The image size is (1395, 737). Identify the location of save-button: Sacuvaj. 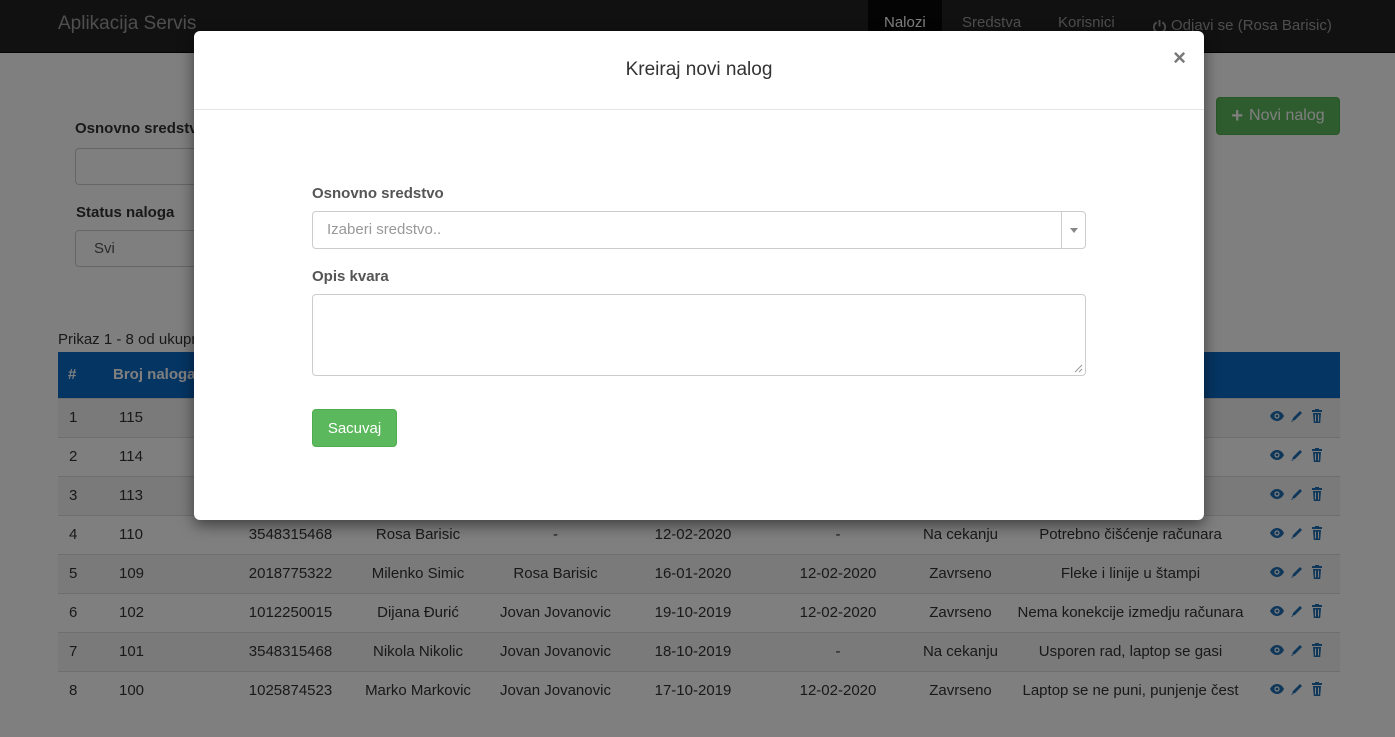
(354, 428).